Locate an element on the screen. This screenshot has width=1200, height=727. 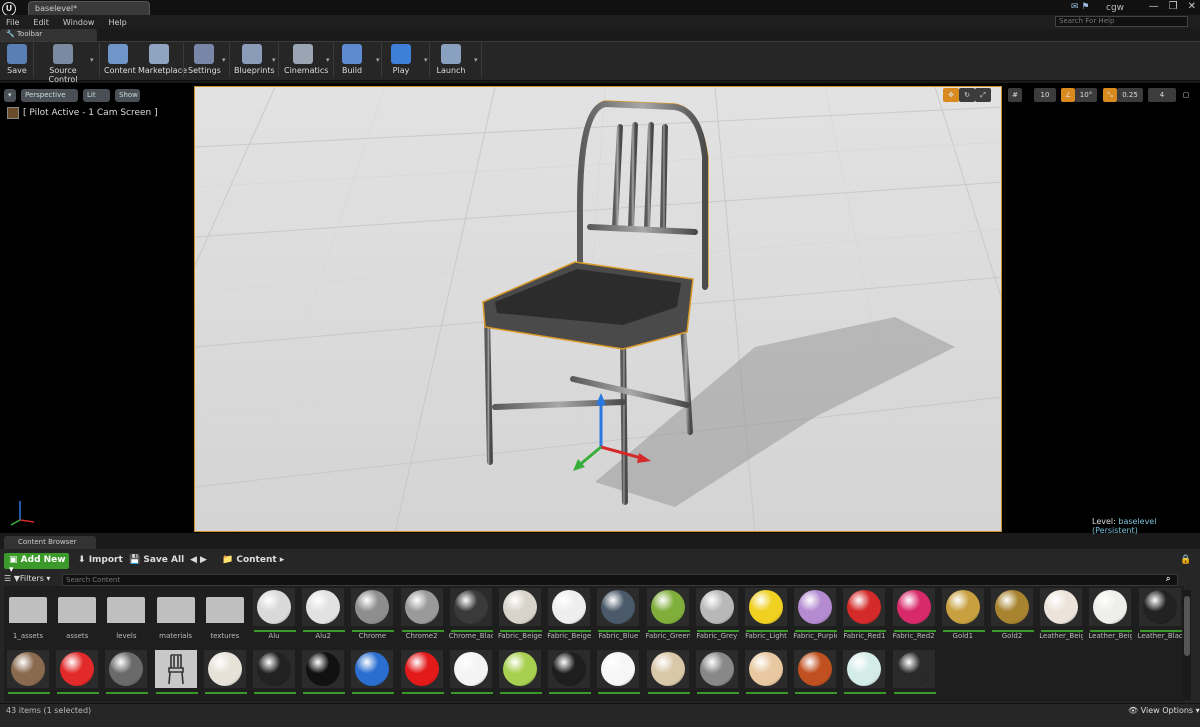
maximize-icon: ❐ is located at coordinates (1173, 6).